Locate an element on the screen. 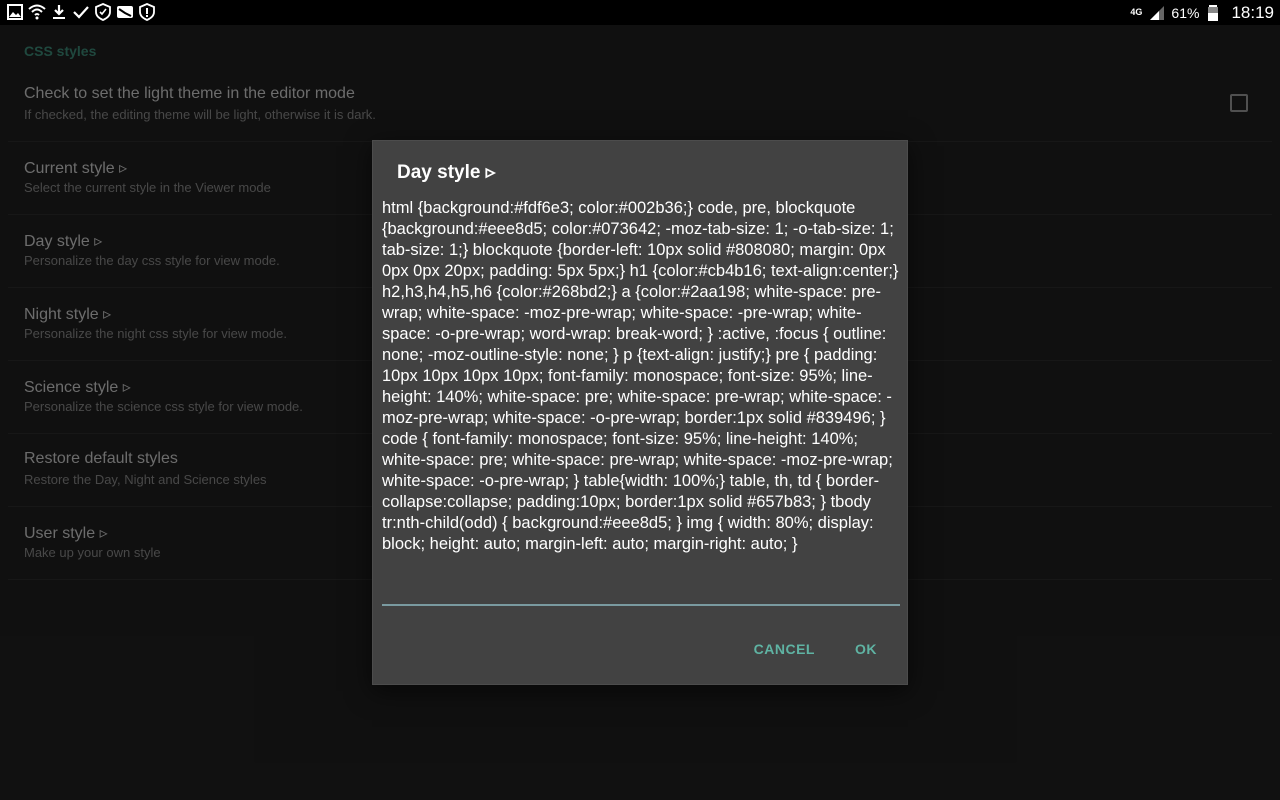 Image resolution: width=1280 pixels, height=800 pixels. check-icon is located at coordinates (81, 12).